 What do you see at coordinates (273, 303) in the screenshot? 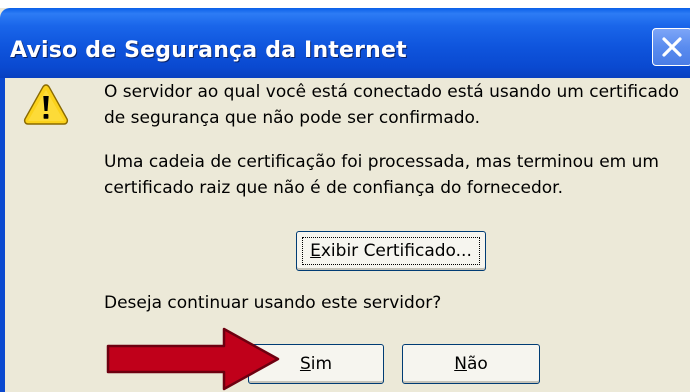
I see `question-text: Deseja continuar usando este servidor?` at bounding box center [273, 303].